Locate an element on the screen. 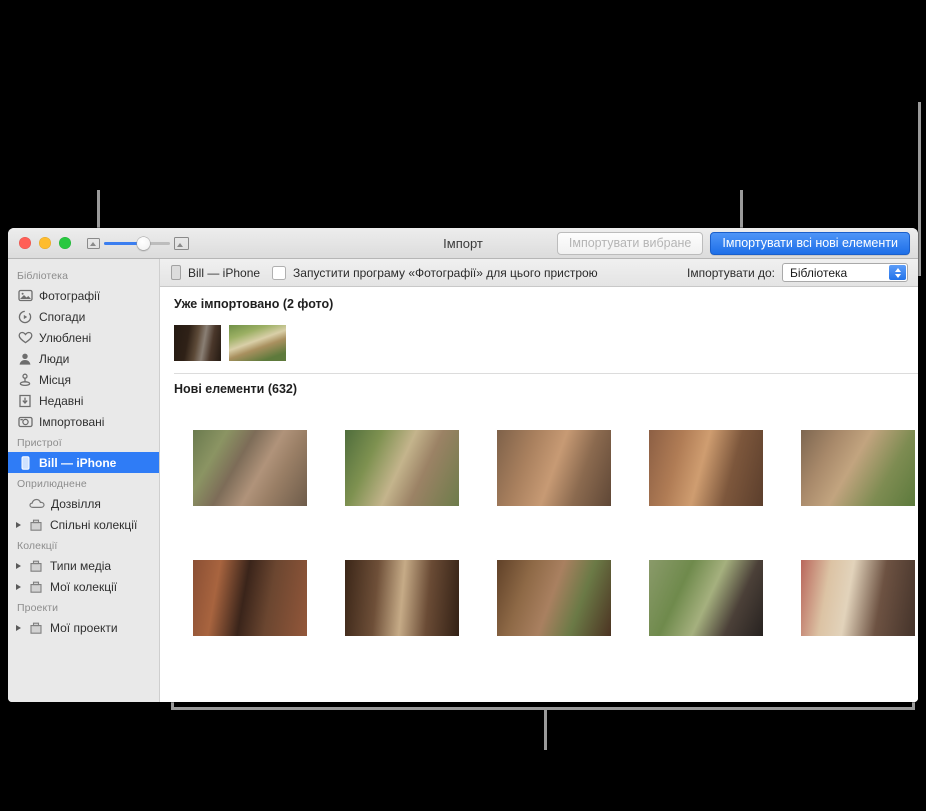 The image size is (926, 811). sidebar-item-dozvillya: Дозвілля is located at coordinates (83, 503).